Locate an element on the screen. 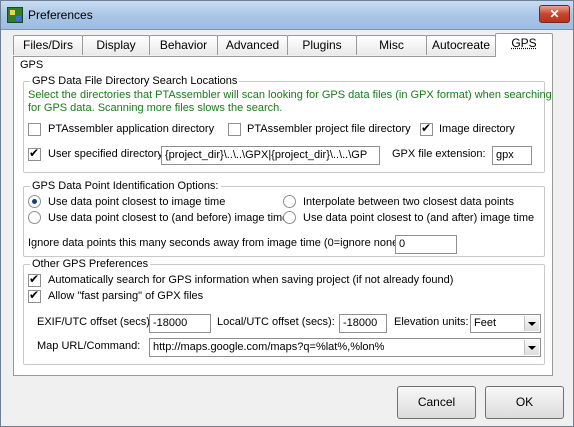 The height and width of the screenshot is (427, 574). tab-gps: GPS is located at coordinates (524, 45).